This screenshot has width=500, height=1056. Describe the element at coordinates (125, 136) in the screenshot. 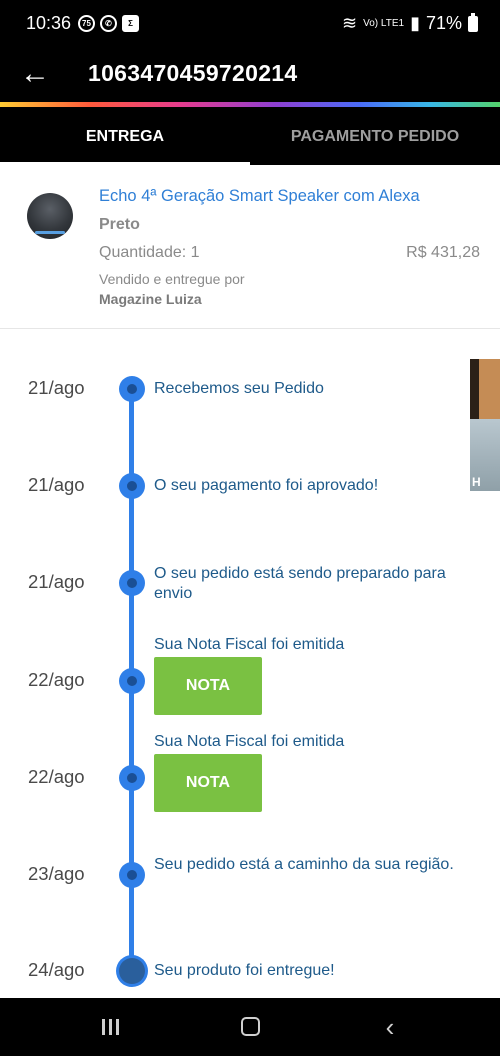

I see `tab-entrega: ENTREGA` at that location.